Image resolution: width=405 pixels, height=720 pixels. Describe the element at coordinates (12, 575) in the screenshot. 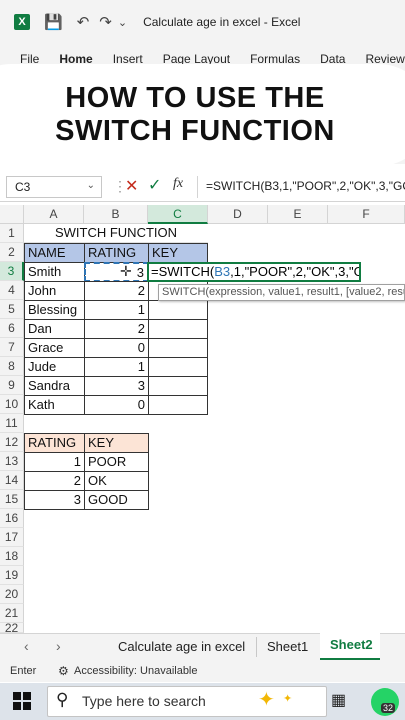

I see `row-header: 19` at that location.